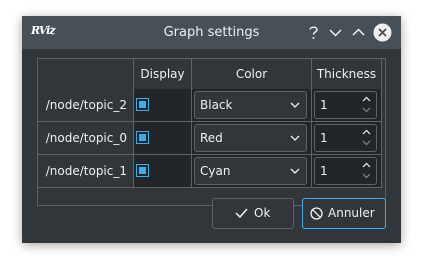 Image resolution: width=421 pixels, height=265 pixels. I want to click on cancel-button: Annuler, so click(344, 213).